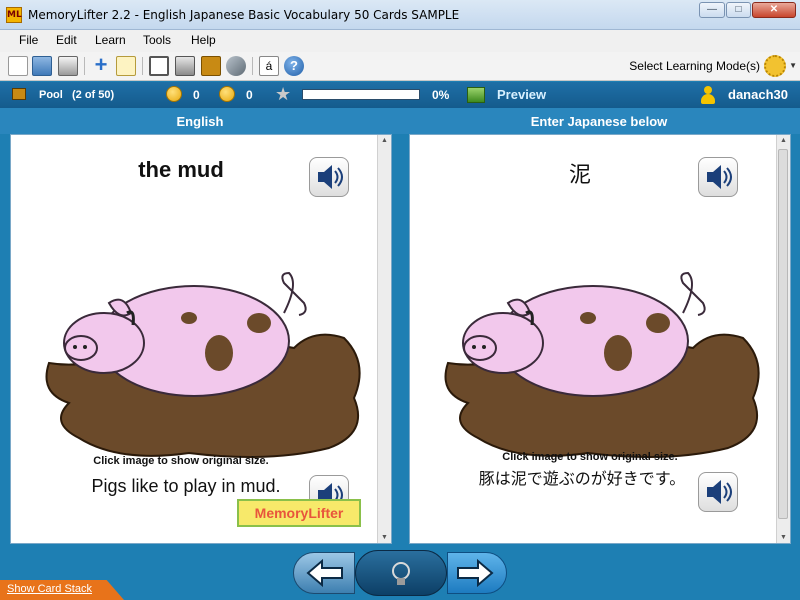  I want to click on arrow-left-icon, so click(324, 573).